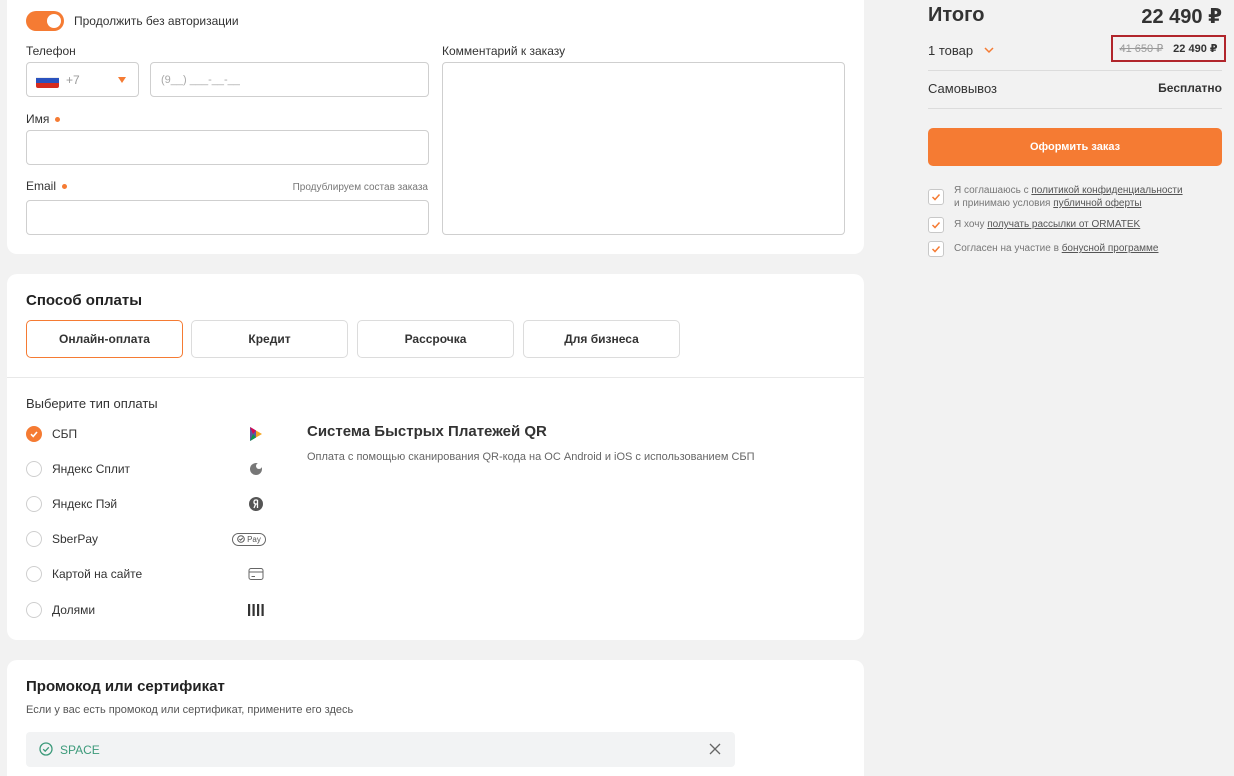 This screenshot has width=1234, height=776. What do you see at coordinates (125, 686) in the screenshot?
I see `promo-title: Промокод или сертификат` at bounding box center [125, 686].